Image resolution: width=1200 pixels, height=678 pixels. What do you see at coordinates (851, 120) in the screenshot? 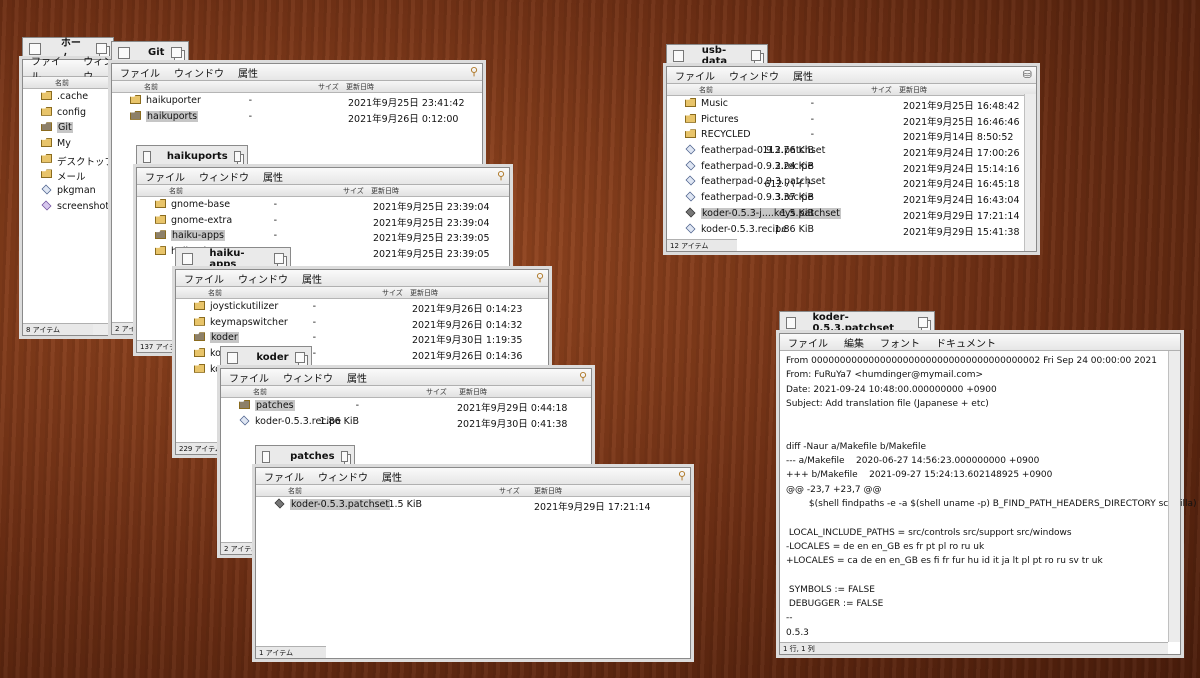
I see `list-item: Pictures - 2021年9月25日 16:46:46` at bounding box center [851, 120].